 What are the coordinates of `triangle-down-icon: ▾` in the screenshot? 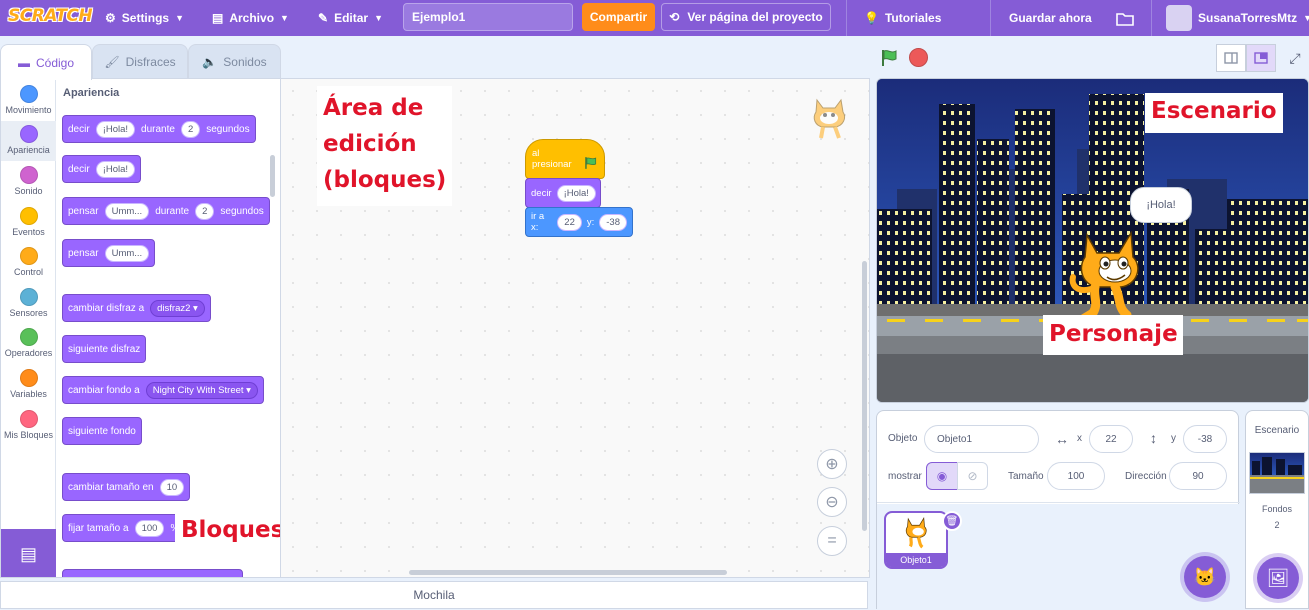 It's located at (195, 308).